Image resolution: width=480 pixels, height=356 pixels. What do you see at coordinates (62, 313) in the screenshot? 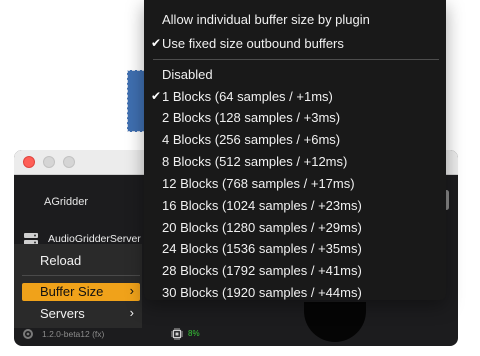
I see `menu-item-label: Servers` at bounding box center [62, 313].